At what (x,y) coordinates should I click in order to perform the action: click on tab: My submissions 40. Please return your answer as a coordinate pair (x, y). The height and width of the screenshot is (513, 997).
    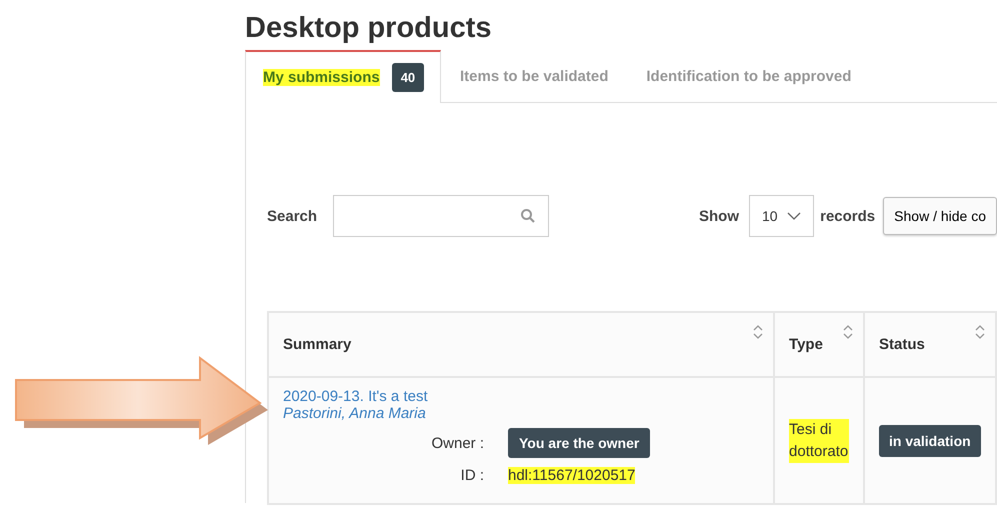
    Looking at the image, I should click on (343, 76).